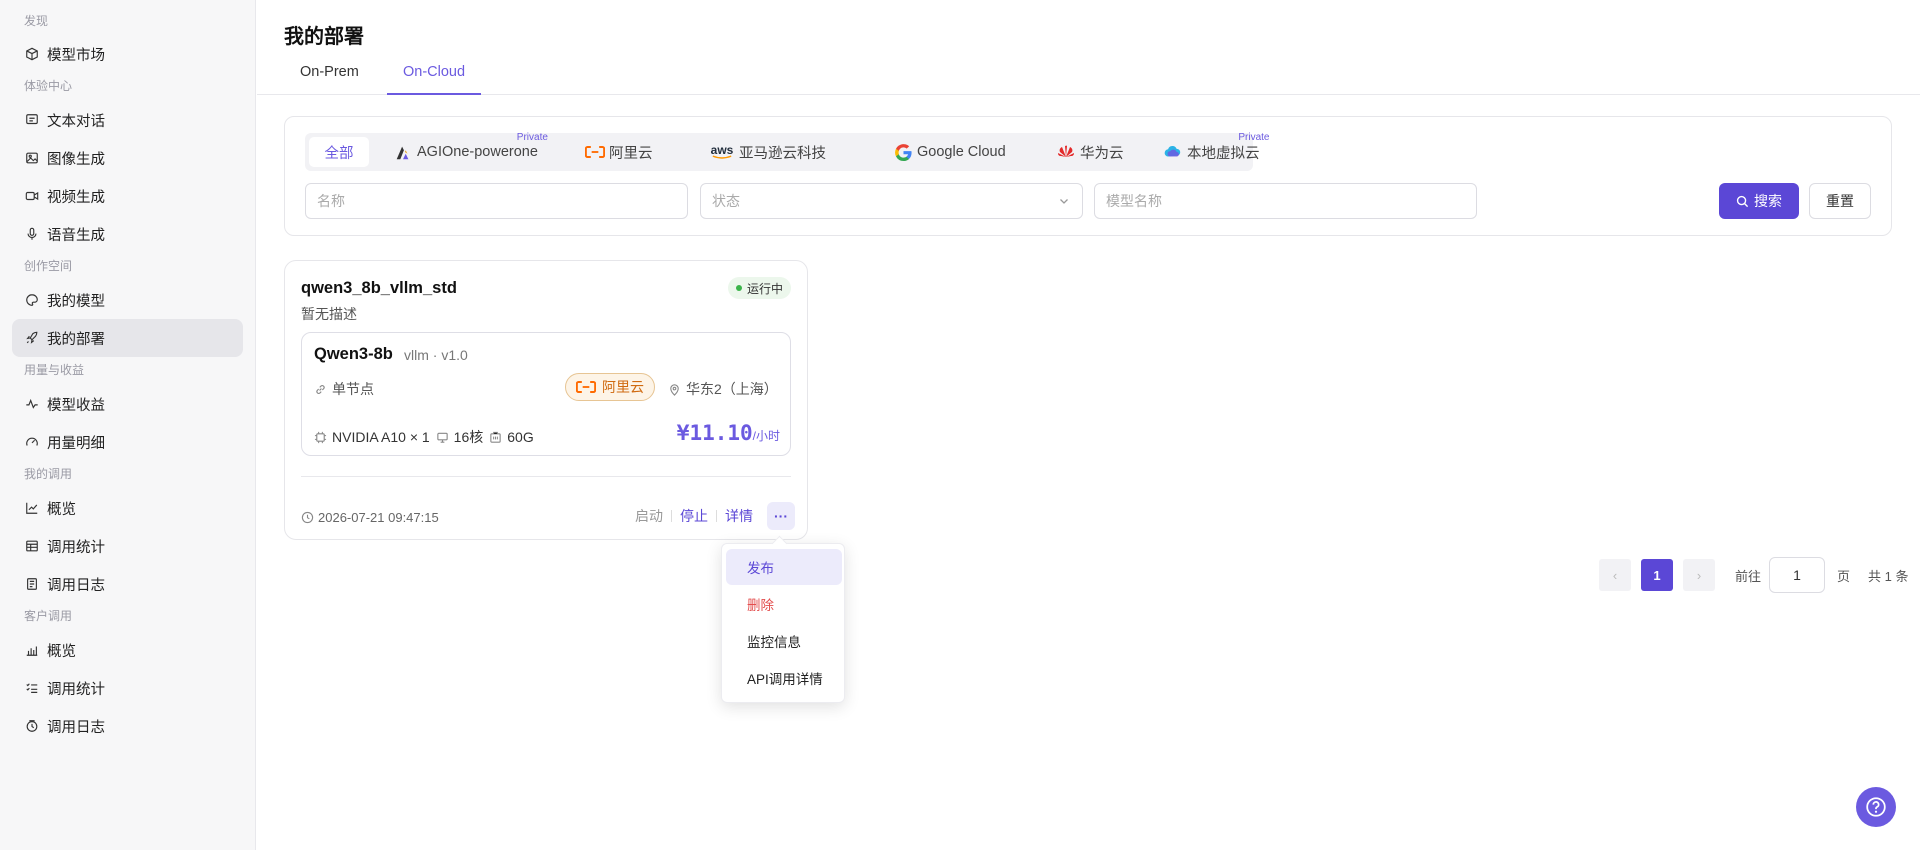  What do you see at coordinates (495, 437) in the screenshot?
I see `memory-icon` at bounding box center [495, 437].